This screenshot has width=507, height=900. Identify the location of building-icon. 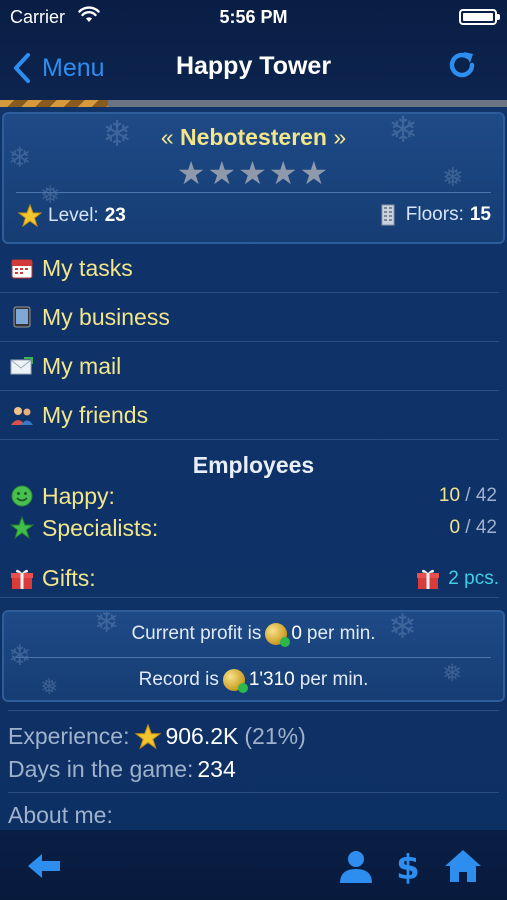
(388, 215).